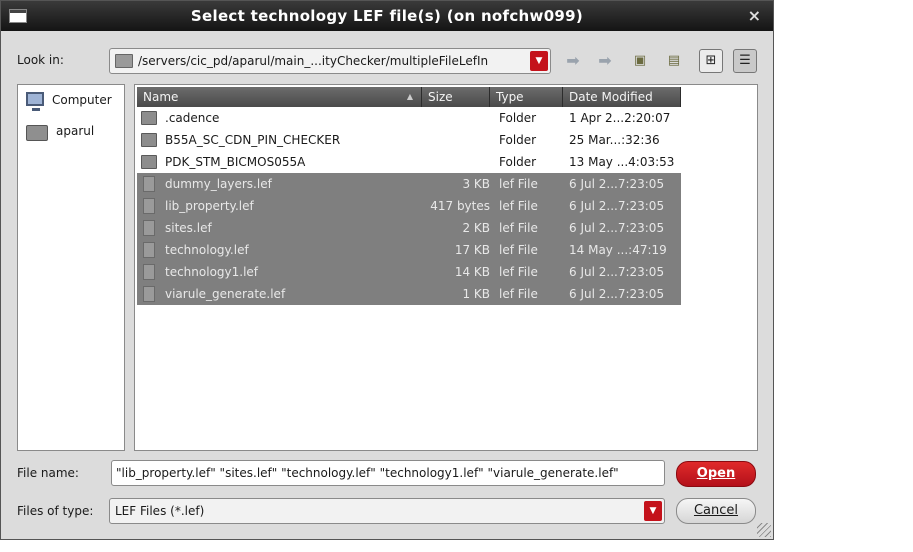 Image resolution: width=913 pixels, height=552 pixels. I want to click on file-date: 13 May ...4:03:53, so click(622, 162).